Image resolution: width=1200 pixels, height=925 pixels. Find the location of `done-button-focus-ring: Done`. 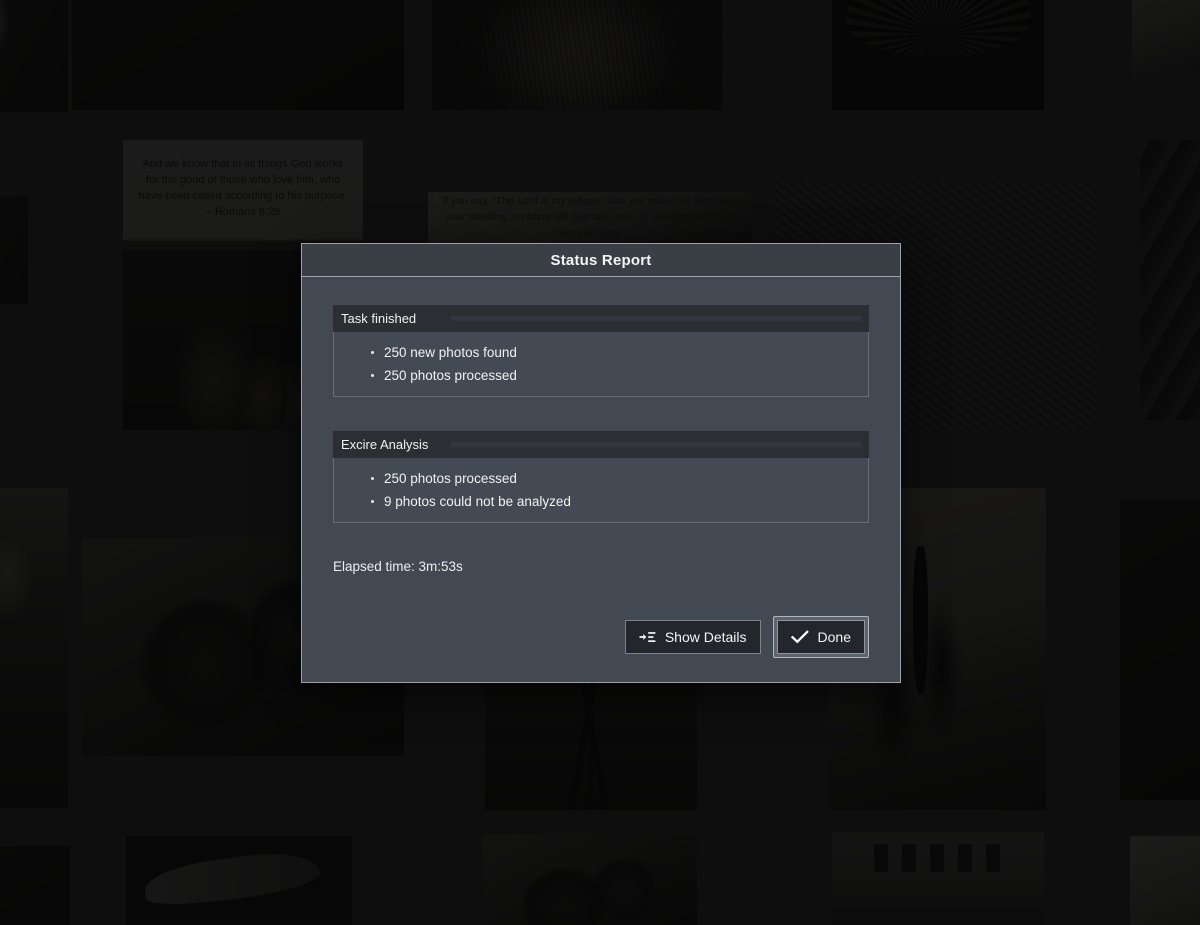

done-button-focus-ring: Done is located at coordinates (820, 637).